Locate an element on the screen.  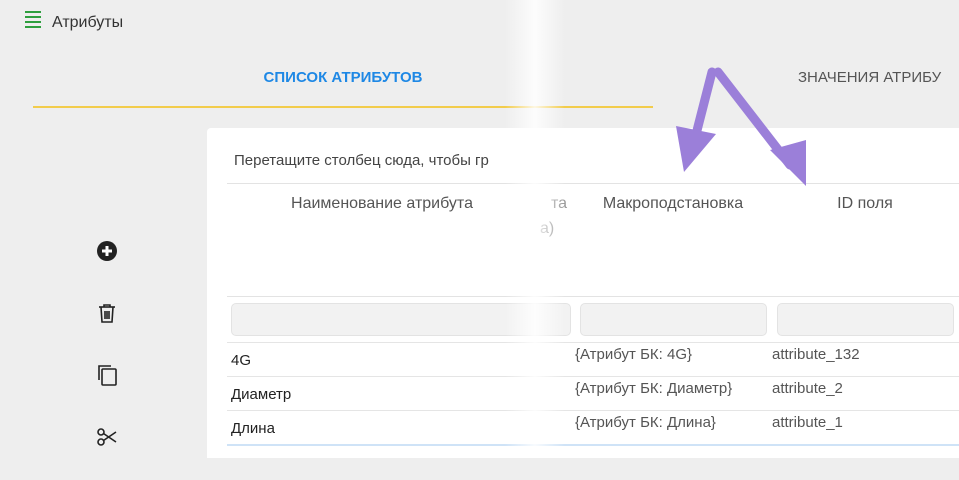
add-icon is located at coordinates (107, 251).